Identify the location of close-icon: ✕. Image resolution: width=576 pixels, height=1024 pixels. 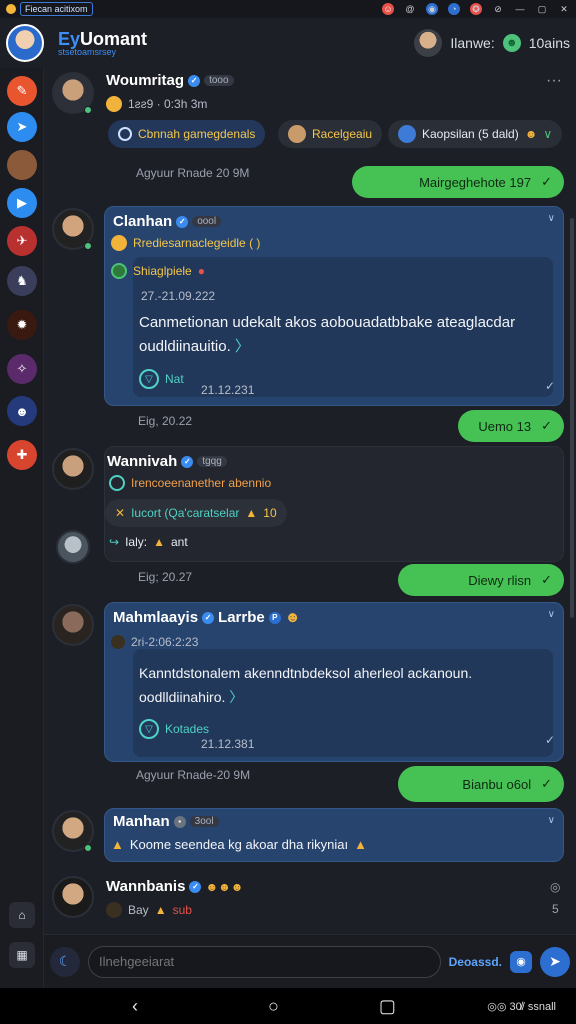
(564, 9).